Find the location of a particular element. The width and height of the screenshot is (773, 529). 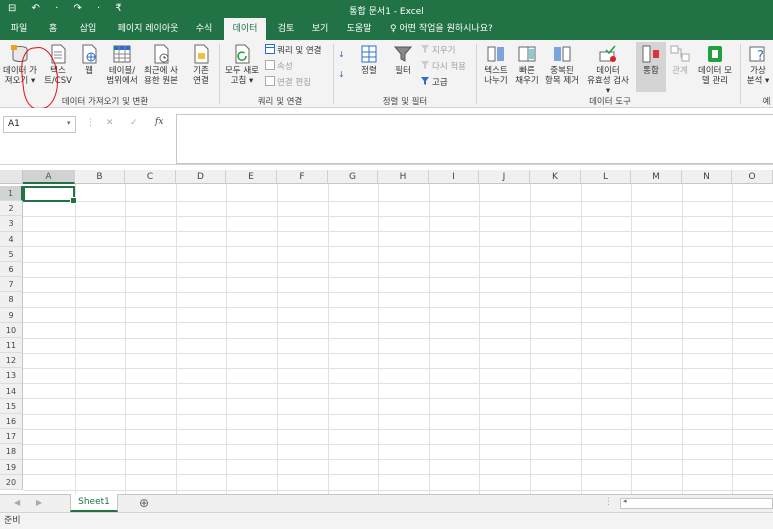

existing-connections-button: 기존 연결 is located at coordinates (201, 65).